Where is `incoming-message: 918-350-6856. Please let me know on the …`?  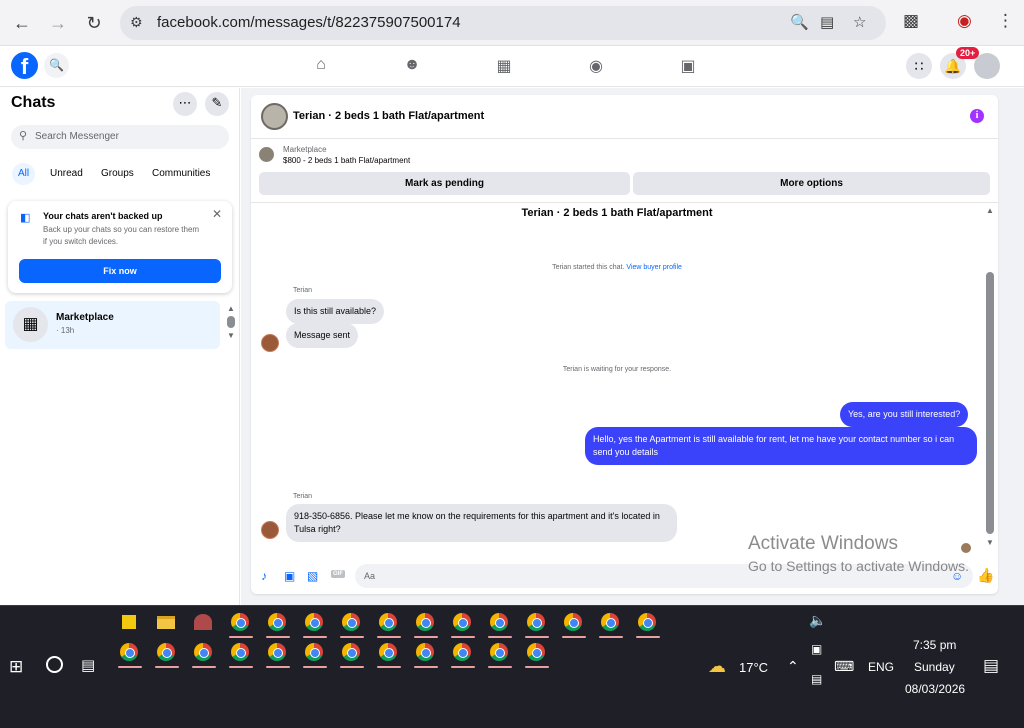
incoming-message: 918-350-6856. Please let me know on the … is located at coordinates (481, 523).